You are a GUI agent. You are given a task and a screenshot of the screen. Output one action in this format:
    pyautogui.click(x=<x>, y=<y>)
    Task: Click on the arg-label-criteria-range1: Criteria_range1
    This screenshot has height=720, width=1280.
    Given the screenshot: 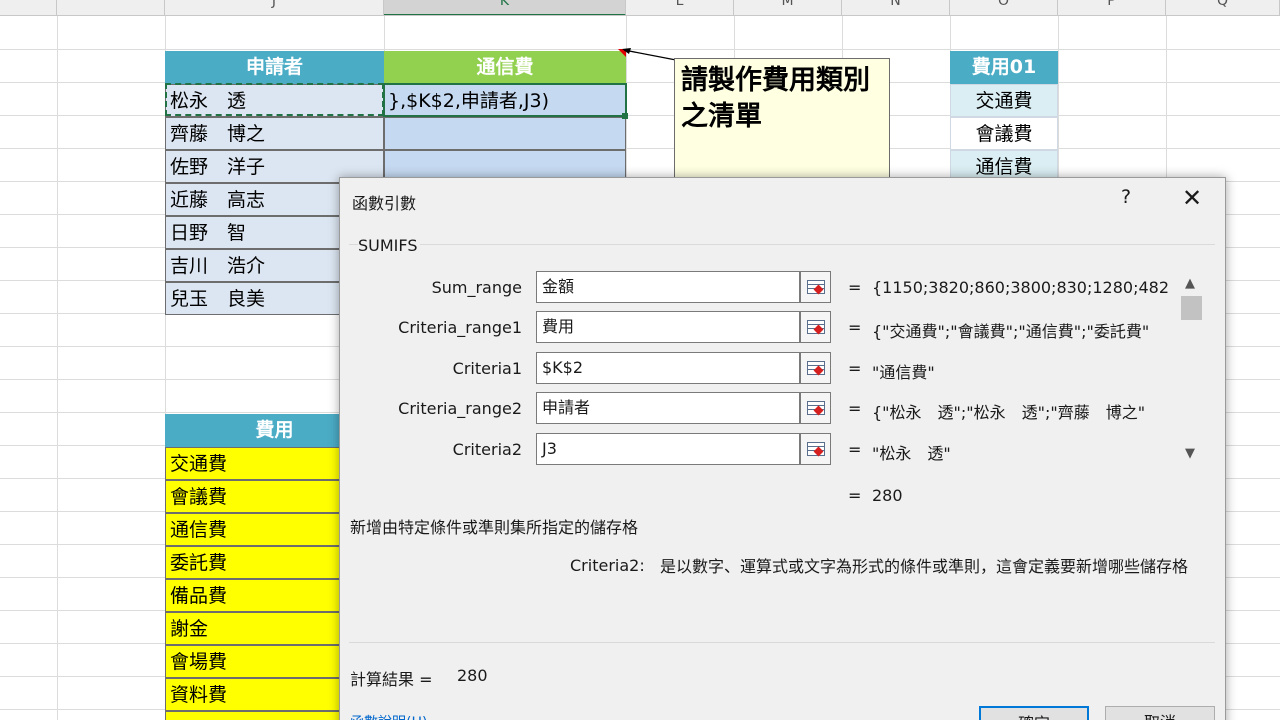 What is the action you would take?
    pyautogui.click(x=460, y=327)
    